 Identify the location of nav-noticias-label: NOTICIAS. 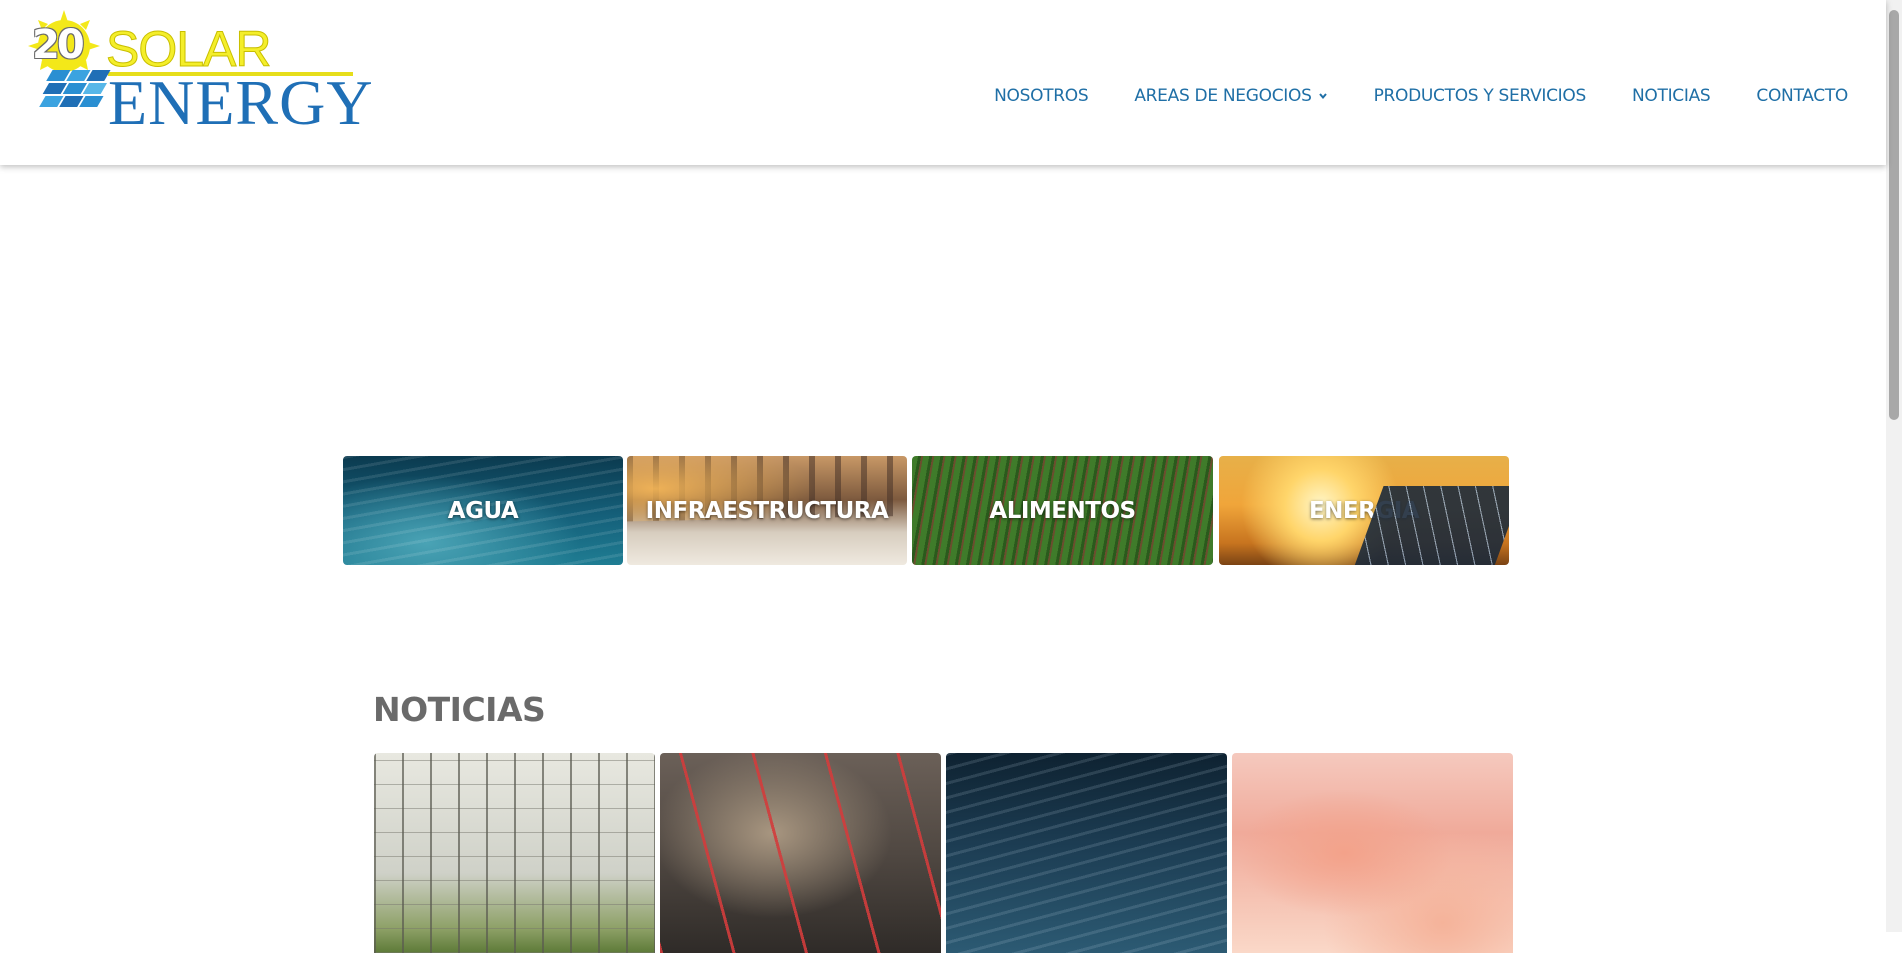
(1671, 96).